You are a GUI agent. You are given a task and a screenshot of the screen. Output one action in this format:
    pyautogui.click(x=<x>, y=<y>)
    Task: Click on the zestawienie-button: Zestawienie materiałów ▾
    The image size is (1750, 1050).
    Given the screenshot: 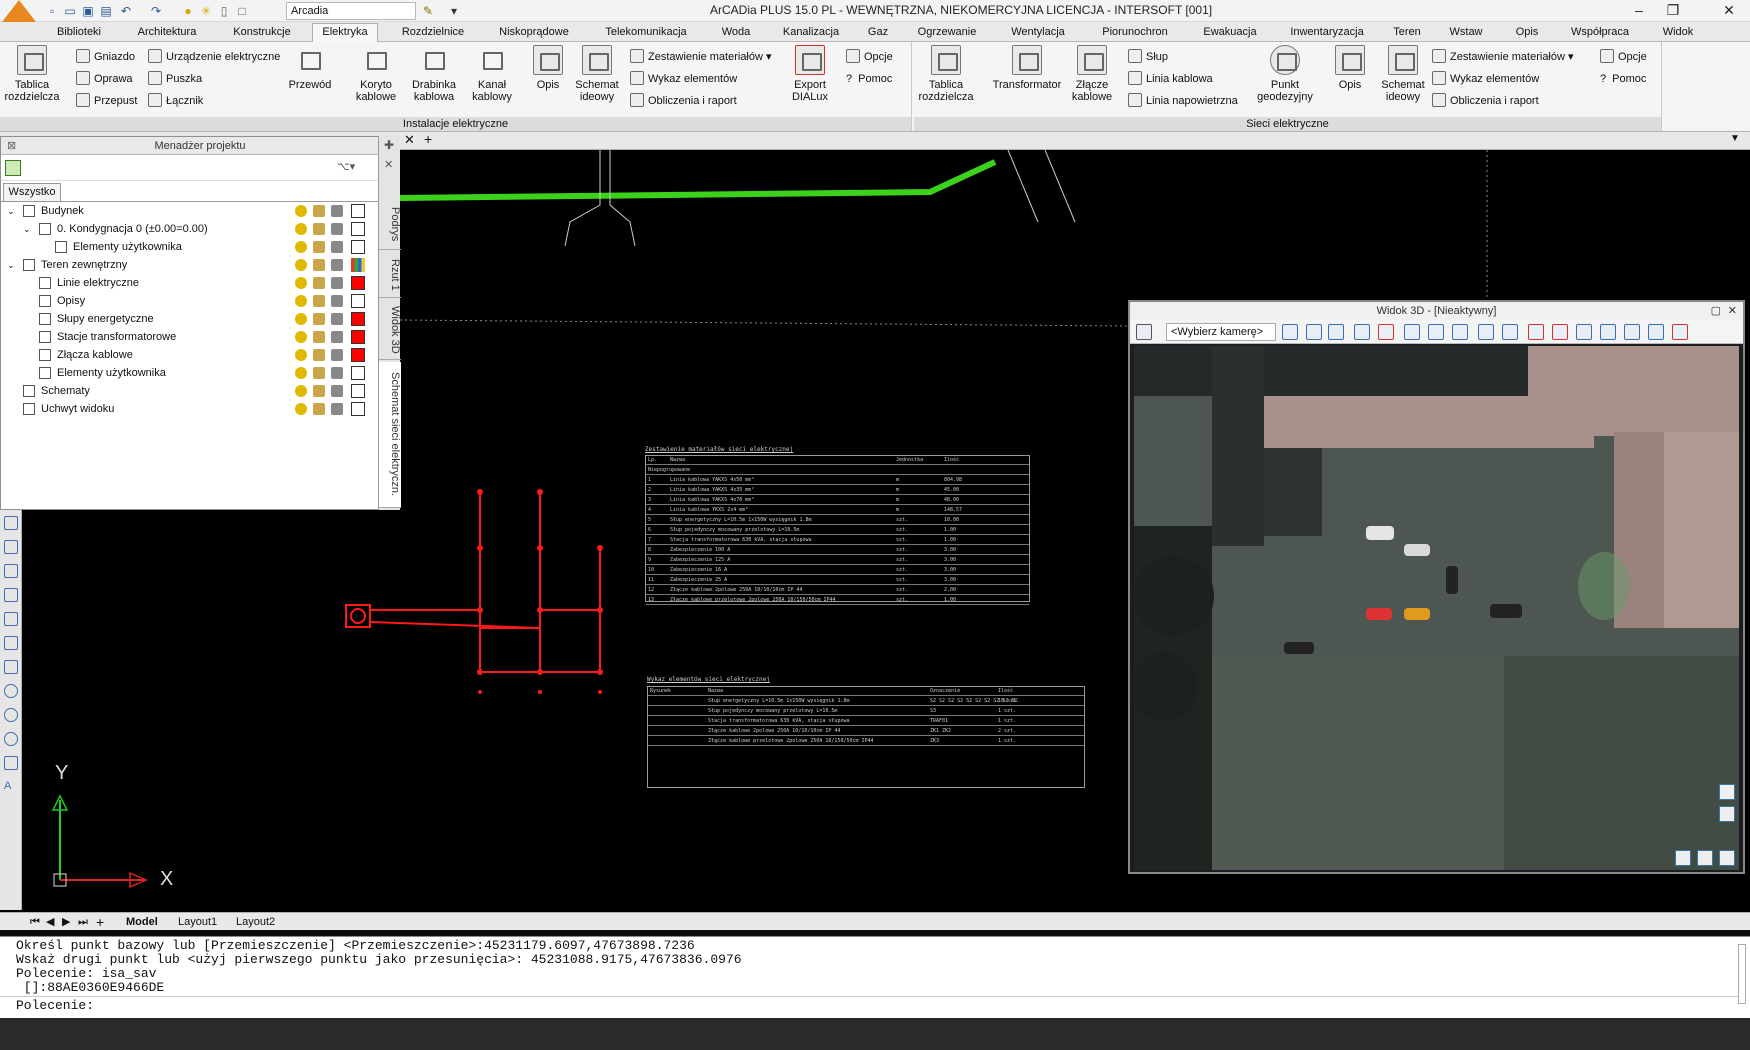 What is the action you would take?
    pyautogui.click(x=701, y=57)
    